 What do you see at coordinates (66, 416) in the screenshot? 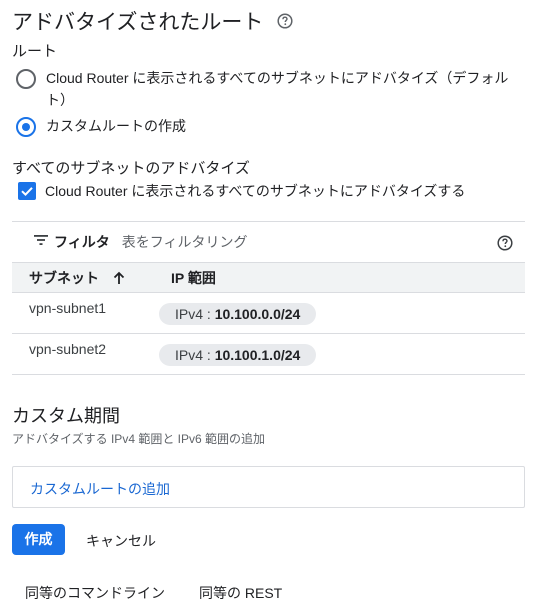
I see `custom-range-title: カスタム期間` at bounding box center [66, 416].